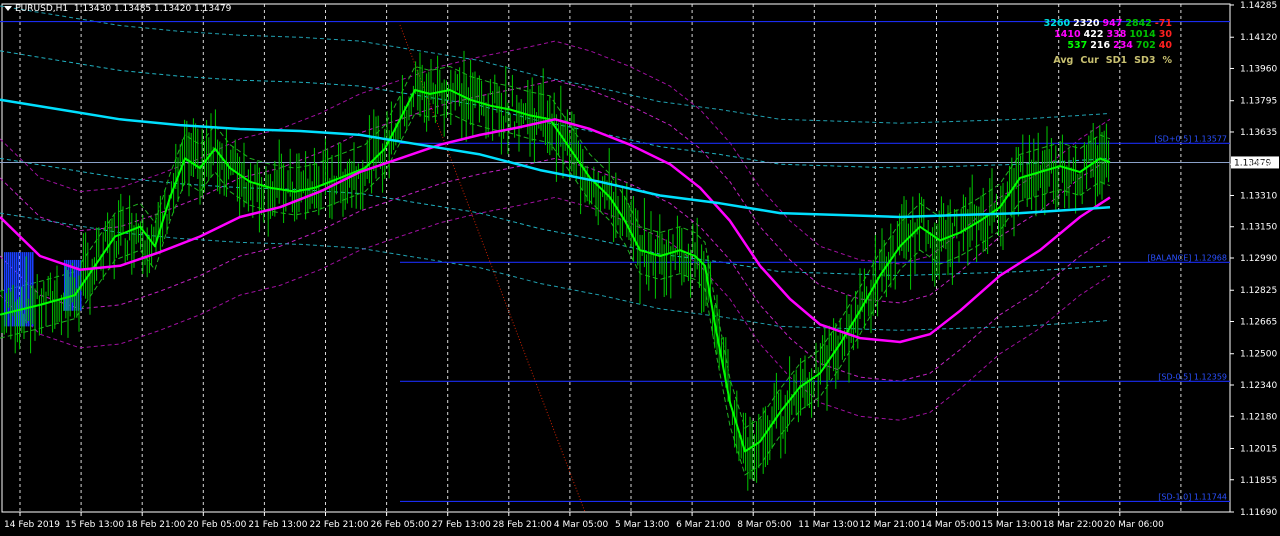 This screenshot has width=1280, height=536. I want to click on stats-labels: Avg Cur SD1 SD3%, so click(1106, 60).